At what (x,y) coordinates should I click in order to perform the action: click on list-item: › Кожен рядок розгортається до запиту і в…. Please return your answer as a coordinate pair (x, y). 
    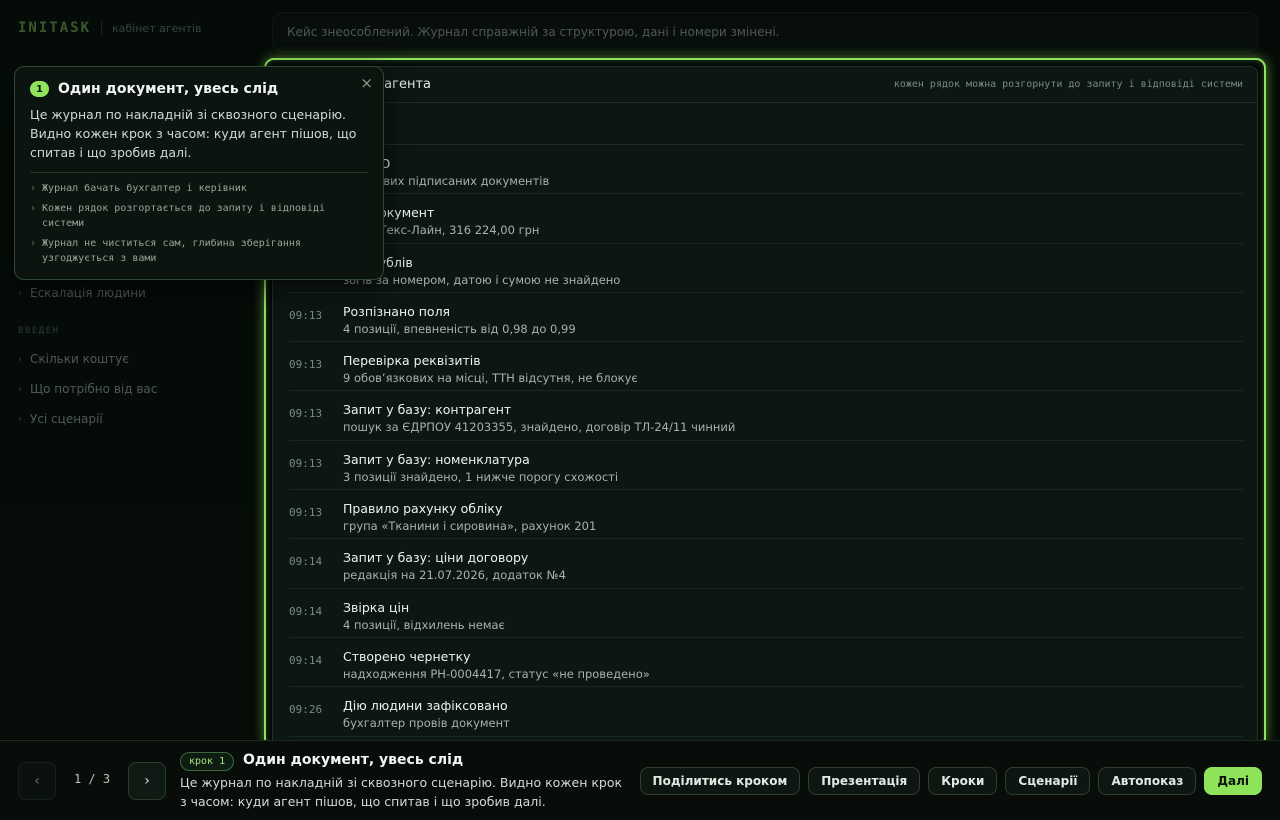
    Looking at the image, I should click on (199, 216).